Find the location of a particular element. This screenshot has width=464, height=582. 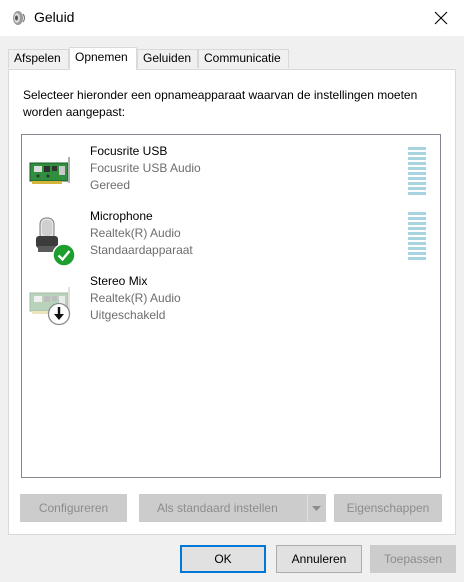

sound-card-icon is located at coordinates (50, 173).